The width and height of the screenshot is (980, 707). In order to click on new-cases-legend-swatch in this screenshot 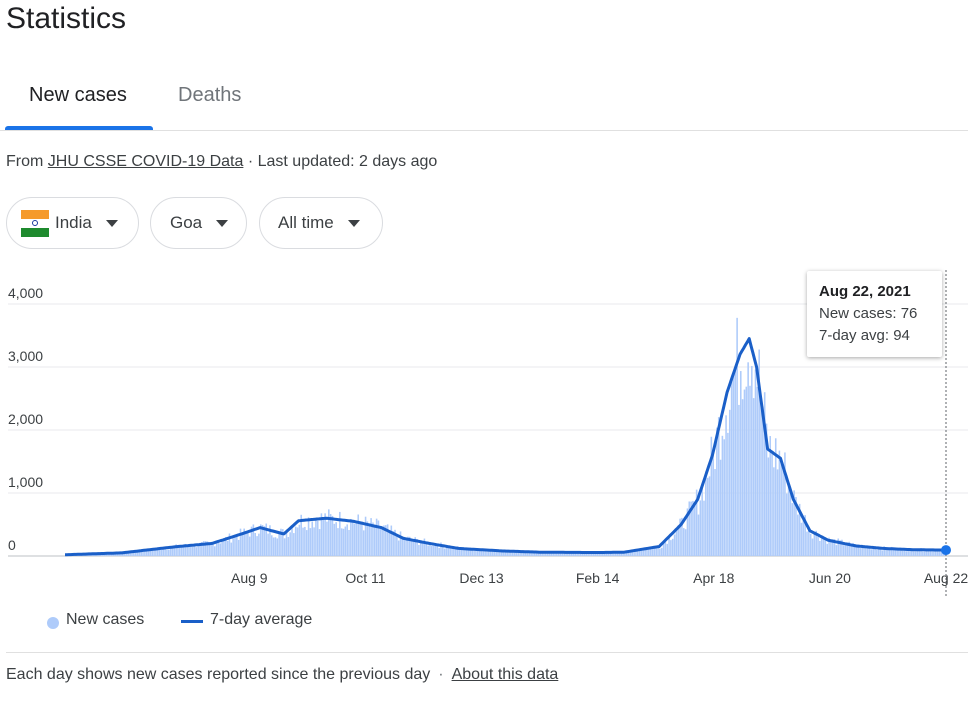, I will do `click(53, 623)`.